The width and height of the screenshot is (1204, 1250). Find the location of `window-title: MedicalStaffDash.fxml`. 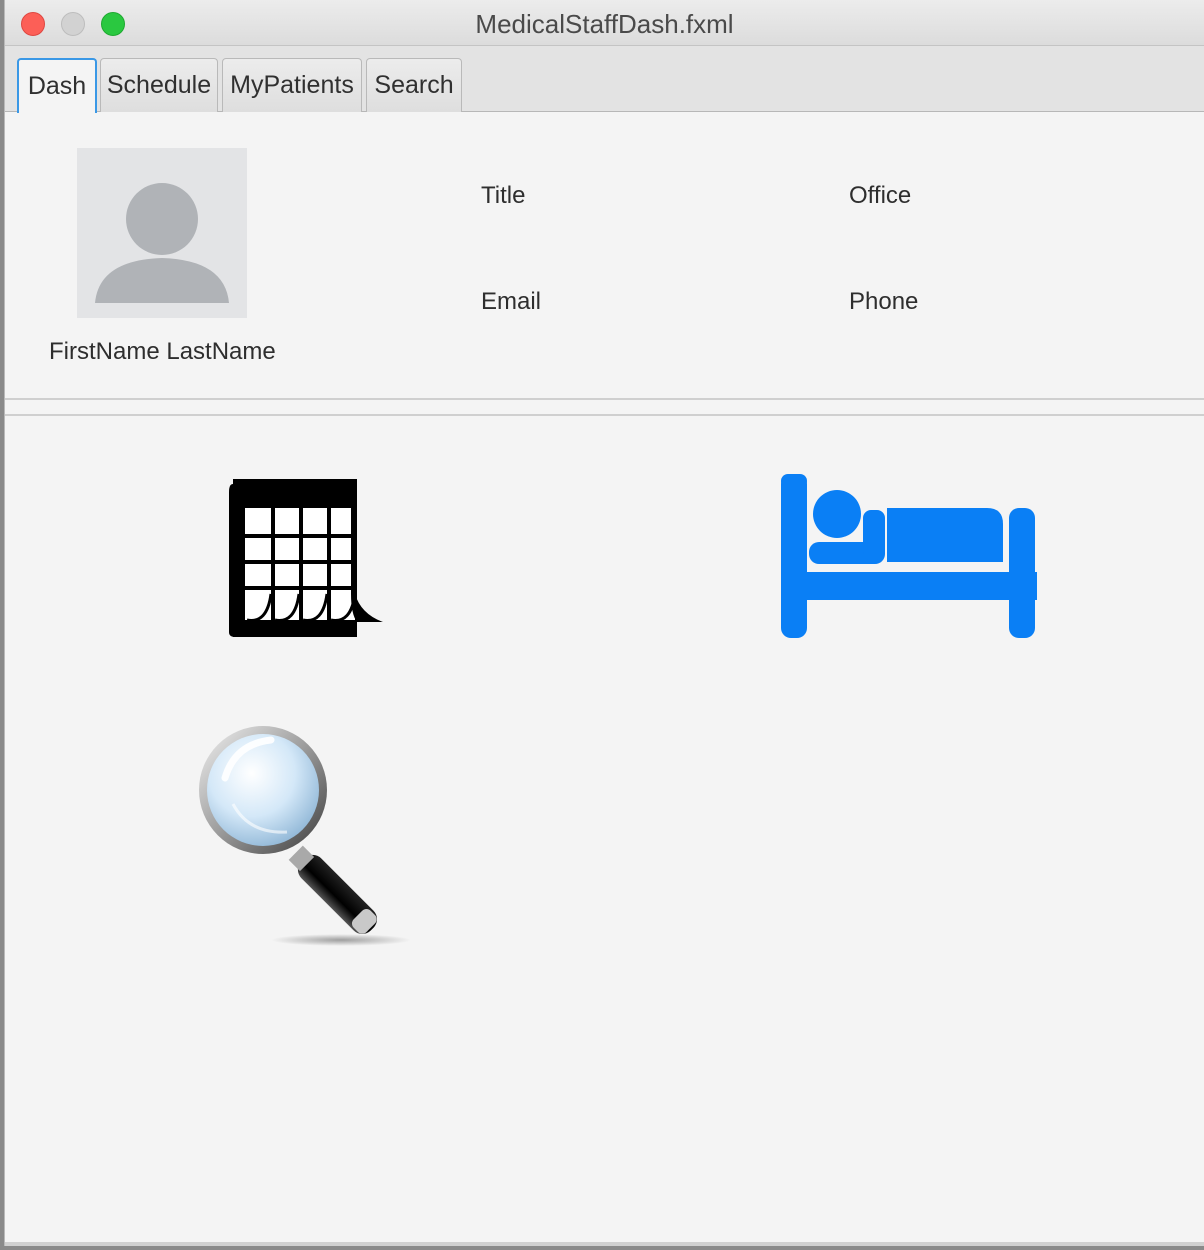

window-title: MedicalStaffDash.fxml is located at coordinates (604, 24).